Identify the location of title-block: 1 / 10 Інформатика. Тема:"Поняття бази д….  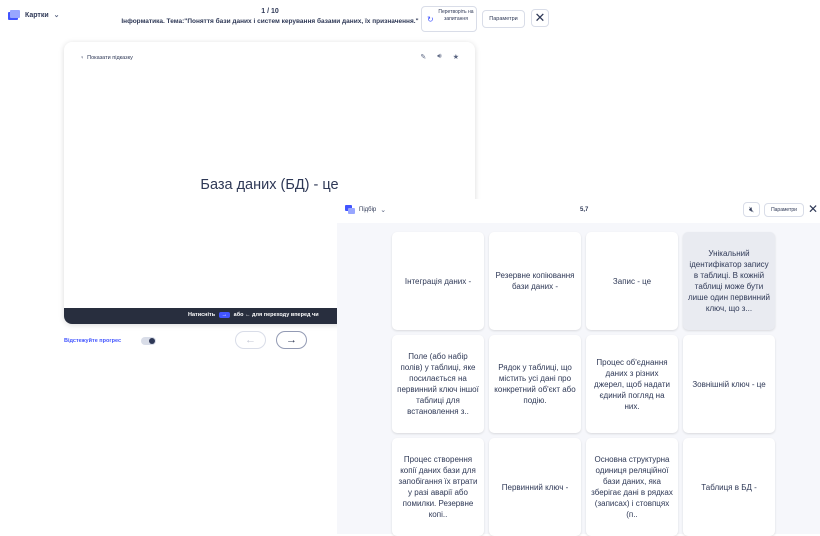
(270, 16).